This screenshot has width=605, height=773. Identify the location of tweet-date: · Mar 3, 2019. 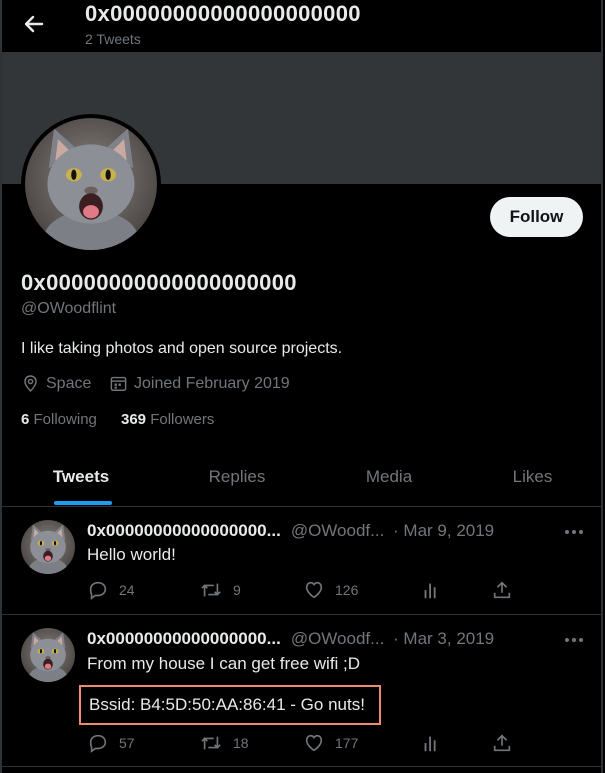
(443, 638).